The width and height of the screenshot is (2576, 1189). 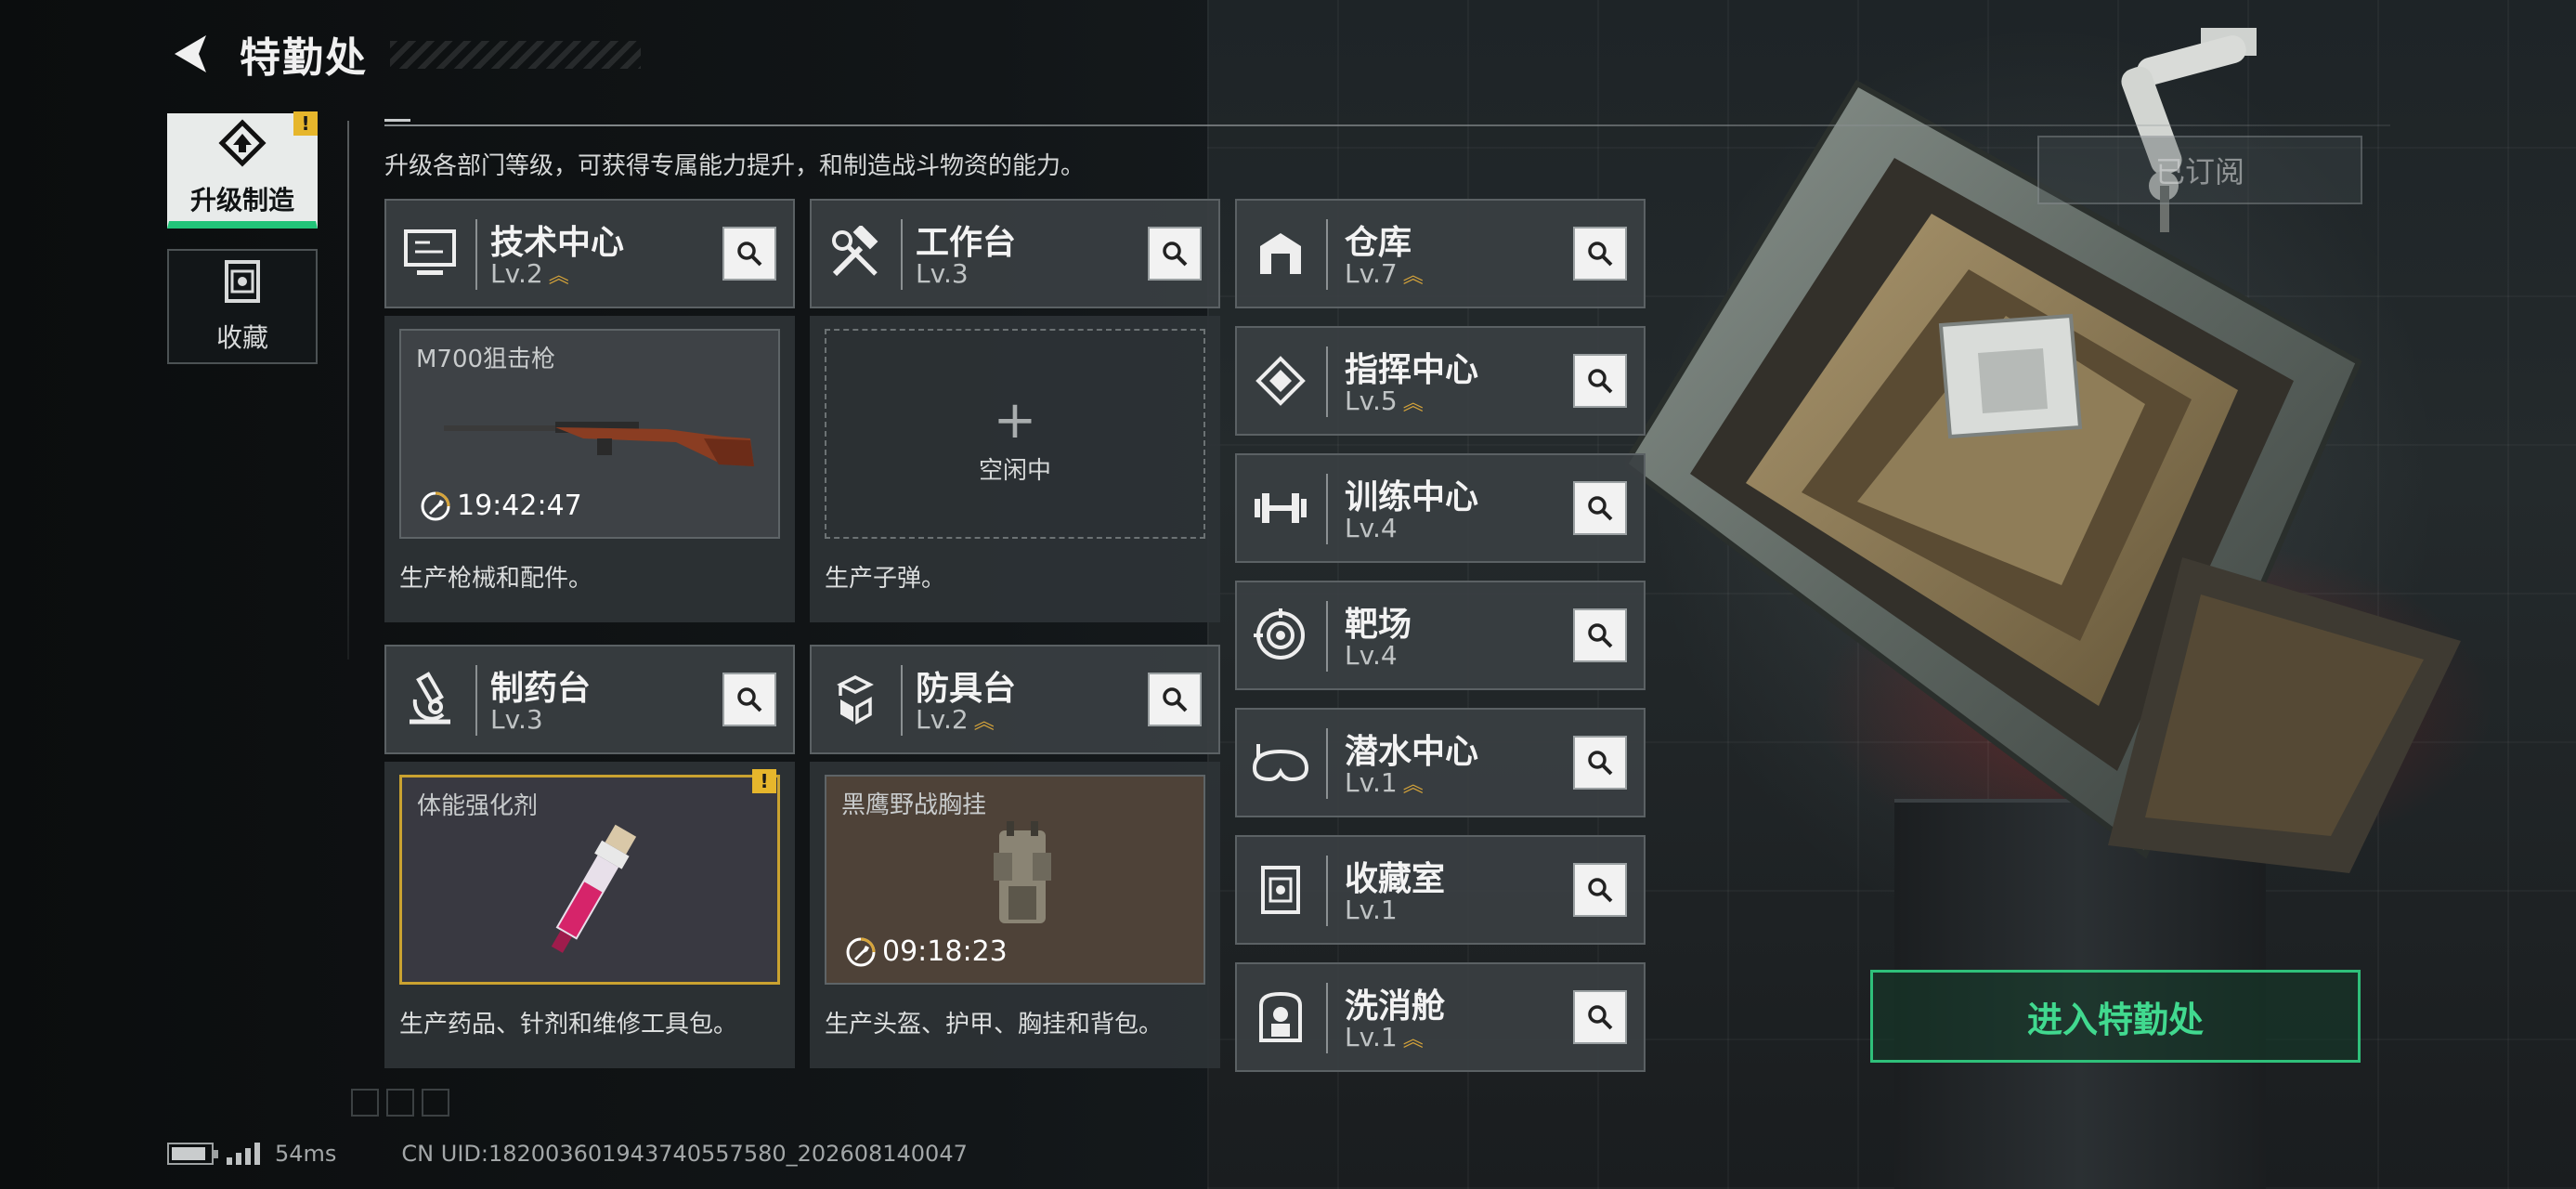 I want to click on dept-workbench-body: + 空闲中 生产子弹。, so click(x=1015, y=469).